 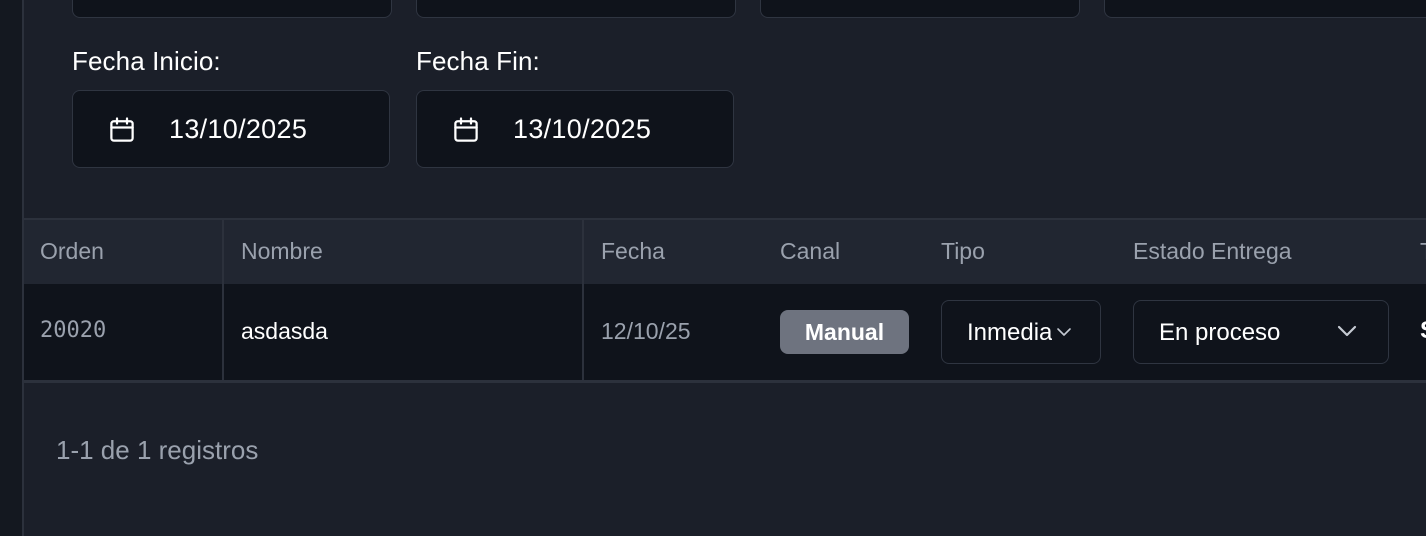 I want to click on estado-entrega-select: En proceso, so click(x=1261, y=332).